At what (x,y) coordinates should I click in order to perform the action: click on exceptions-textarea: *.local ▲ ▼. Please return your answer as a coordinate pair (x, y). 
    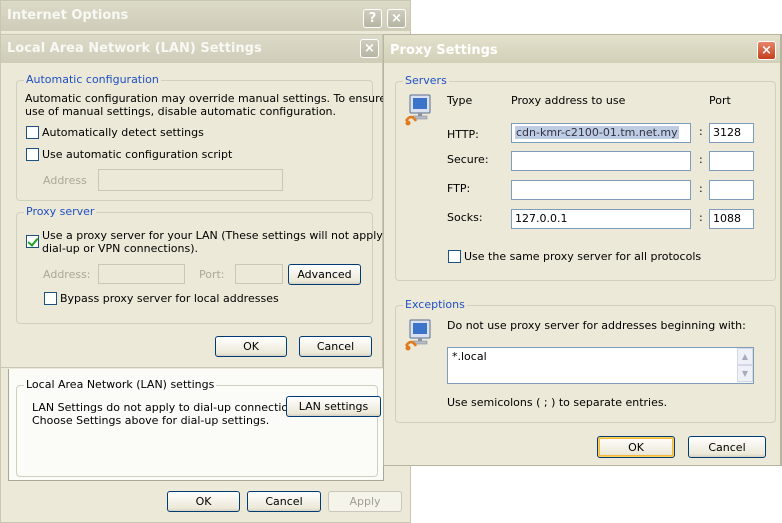
    Looking at the image, I should click on (600, 365).